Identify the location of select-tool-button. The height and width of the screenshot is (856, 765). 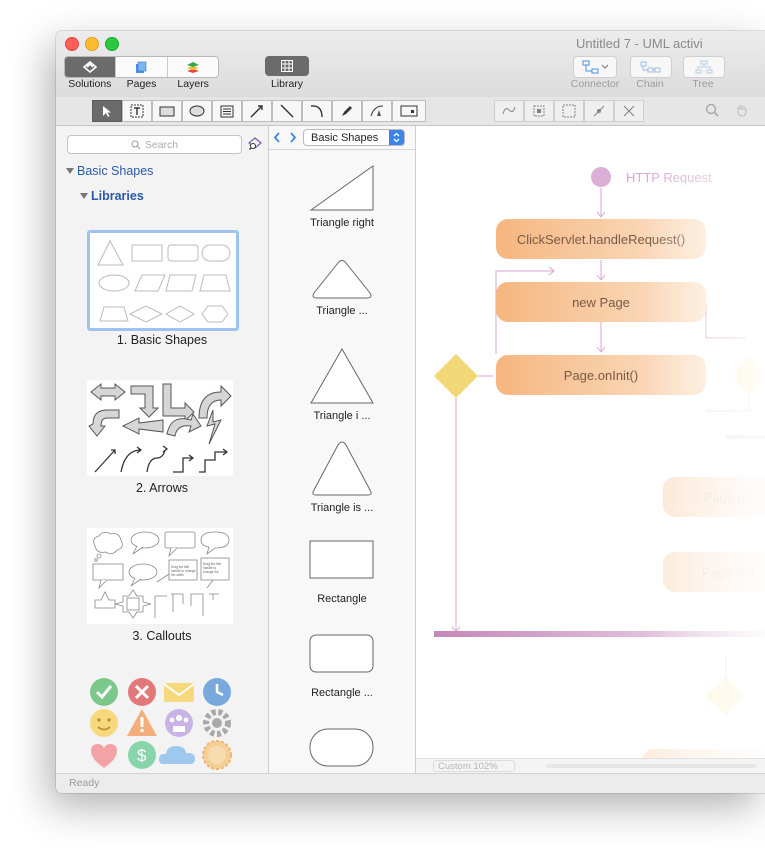
(107, 111).